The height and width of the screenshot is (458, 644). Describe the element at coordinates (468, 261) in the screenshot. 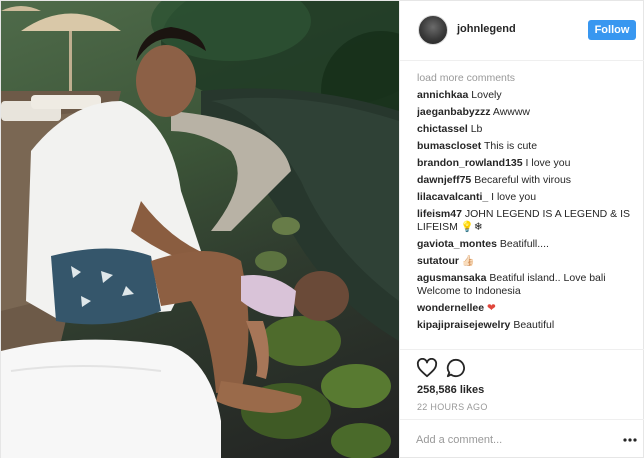

I see `comment-text: 👍🏻` at that location.